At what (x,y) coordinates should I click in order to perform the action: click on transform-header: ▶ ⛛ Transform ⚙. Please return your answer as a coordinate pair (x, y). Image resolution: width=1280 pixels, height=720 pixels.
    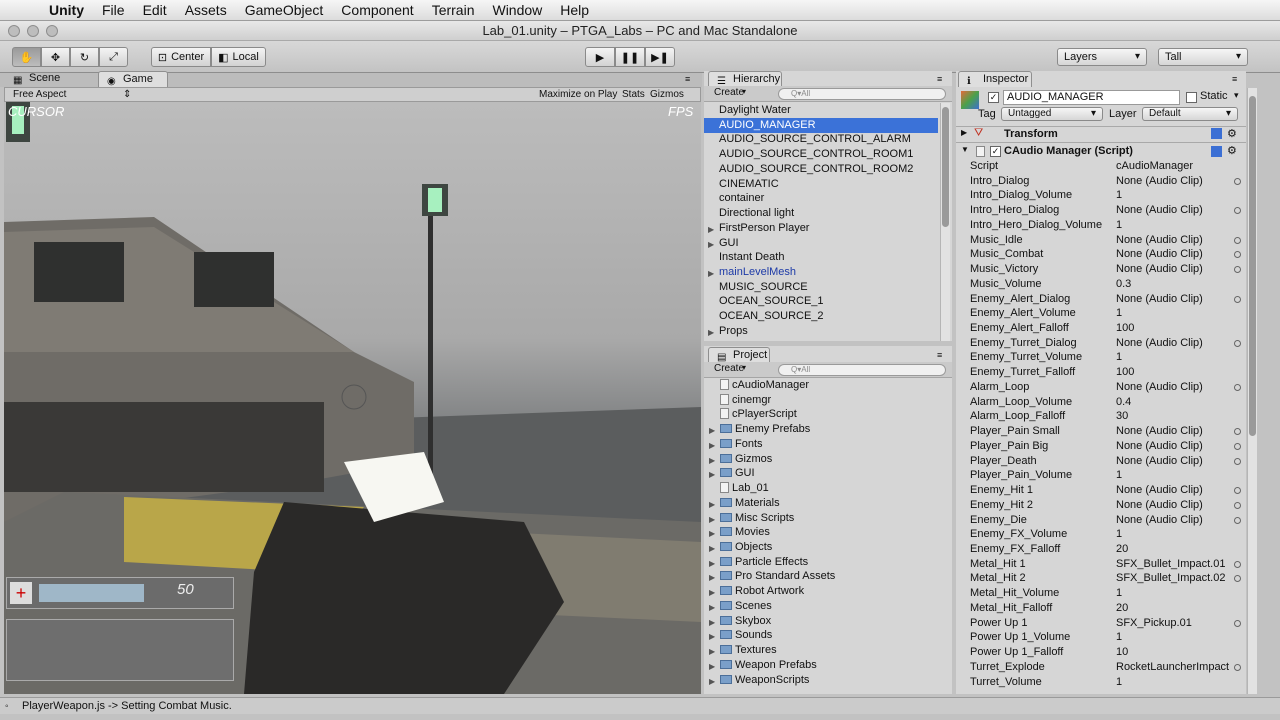
    Looking at the image, I should click on (1101, 134).